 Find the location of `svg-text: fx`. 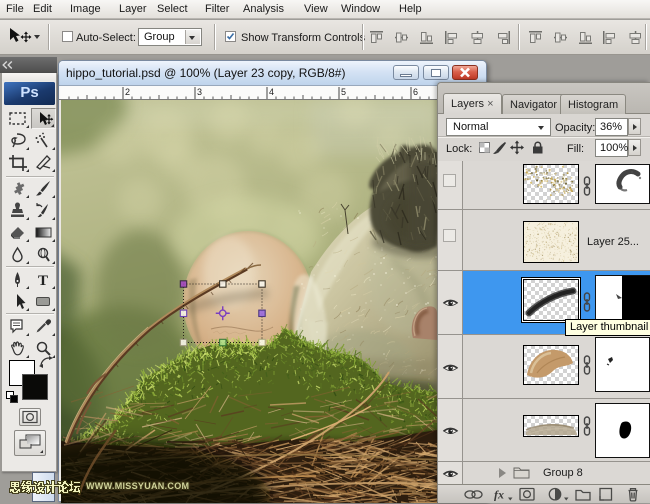

svg-text: fx is located at coordinates (499, 495).